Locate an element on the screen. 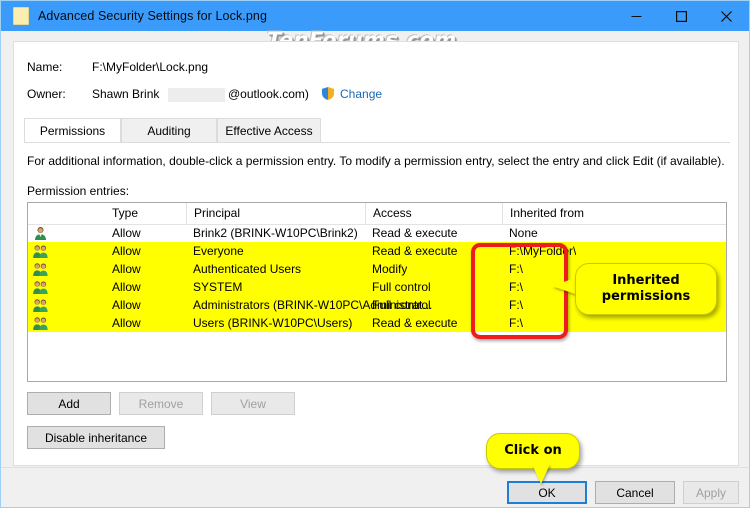 Image resolution: width=750 pixels, height=508 pixels. remove-button: Remove is located at coordinates (161, 403).